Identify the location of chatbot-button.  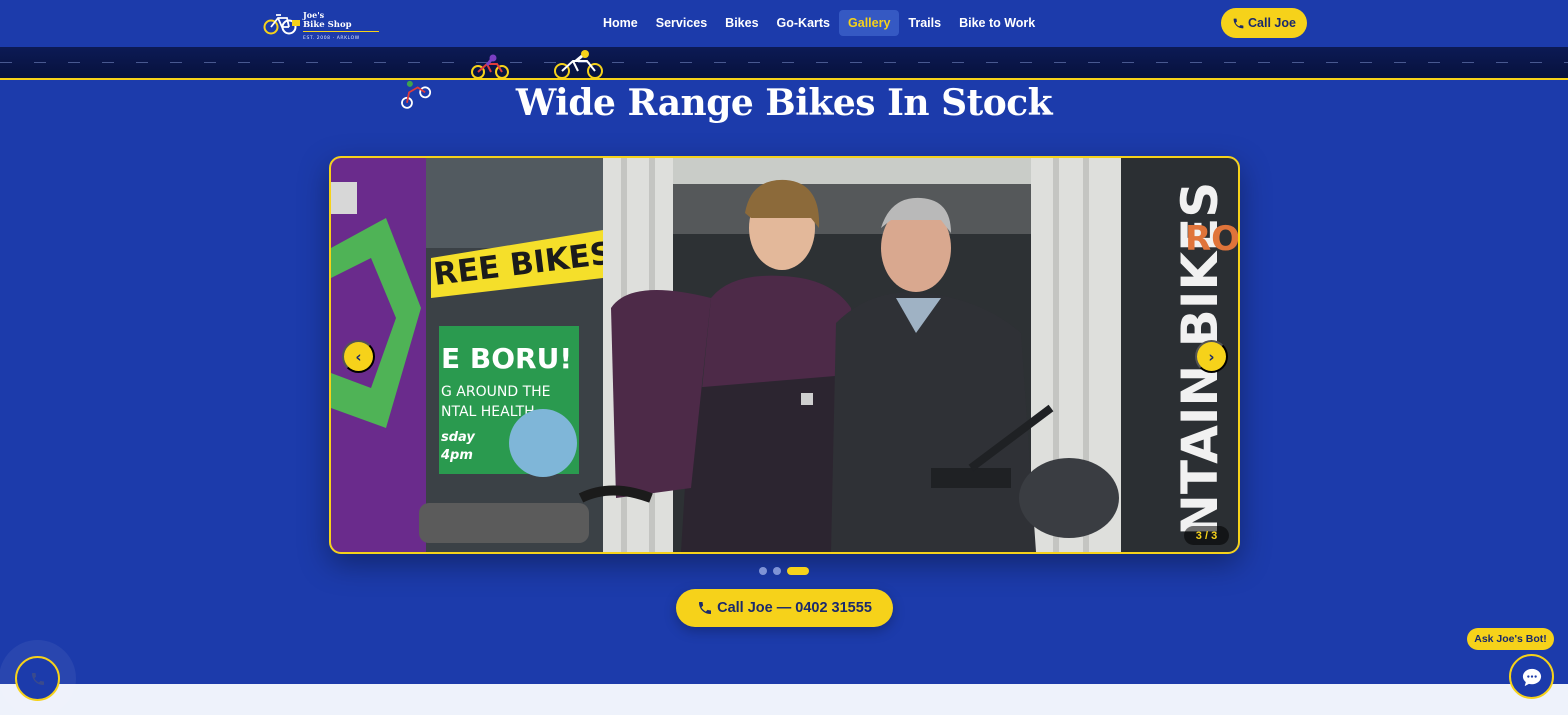
(1531, 676).